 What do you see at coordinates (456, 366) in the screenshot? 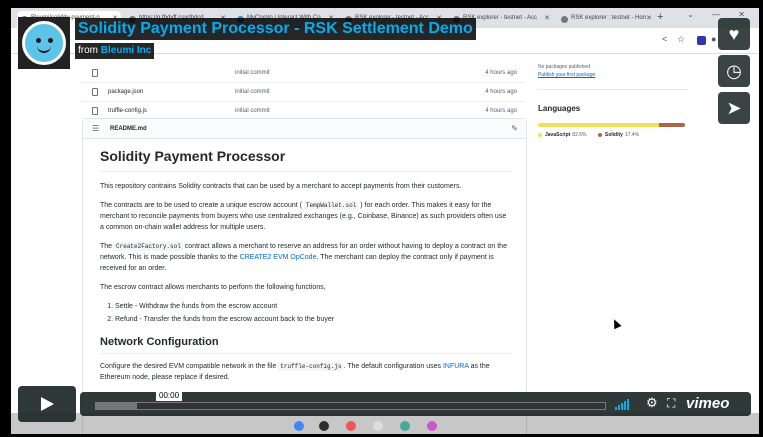
I see `infura-link: INFURA` at bounding box center [456, 366].